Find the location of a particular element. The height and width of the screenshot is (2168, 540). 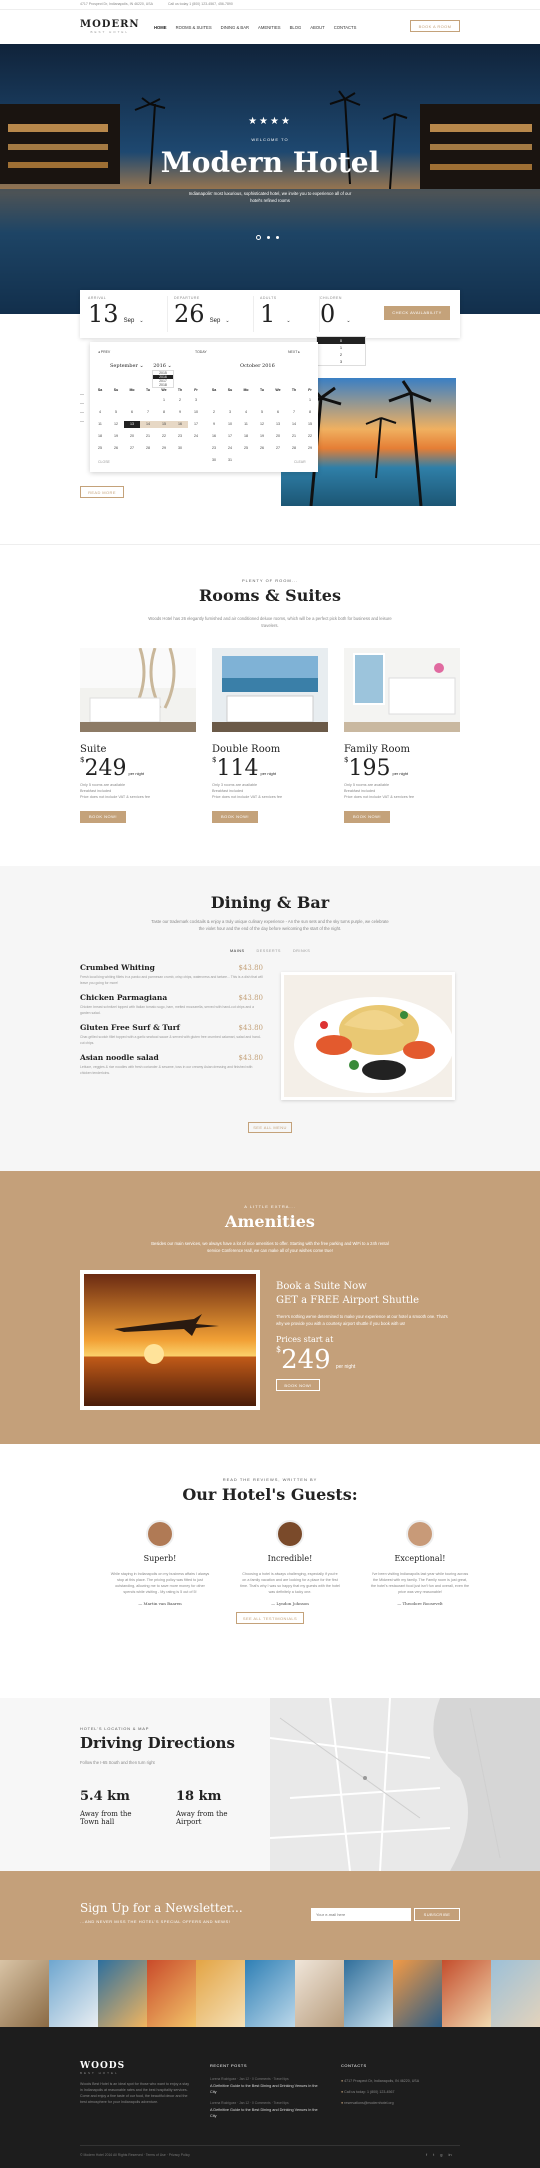

facebook-icon: f is located at coordinates (426, 2154).